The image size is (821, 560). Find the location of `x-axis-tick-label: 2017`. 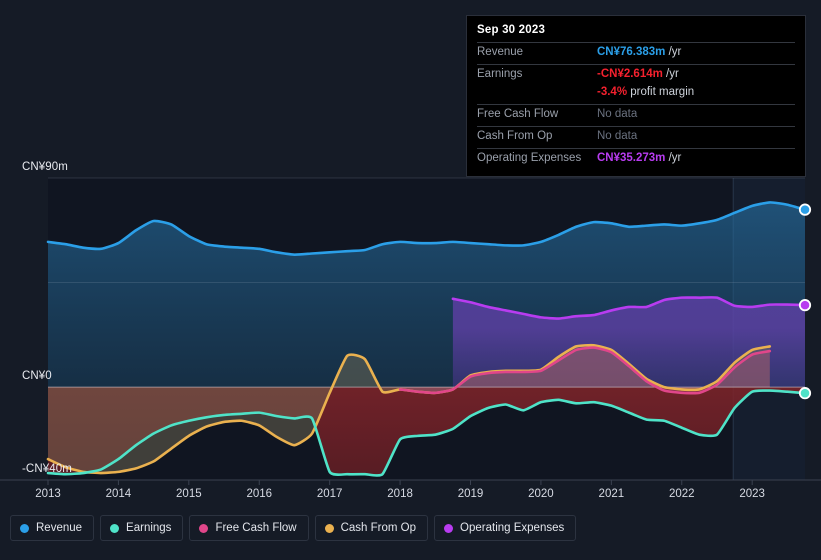

x-axis-tick-label: 2017 is located at coordinates (329, 494).